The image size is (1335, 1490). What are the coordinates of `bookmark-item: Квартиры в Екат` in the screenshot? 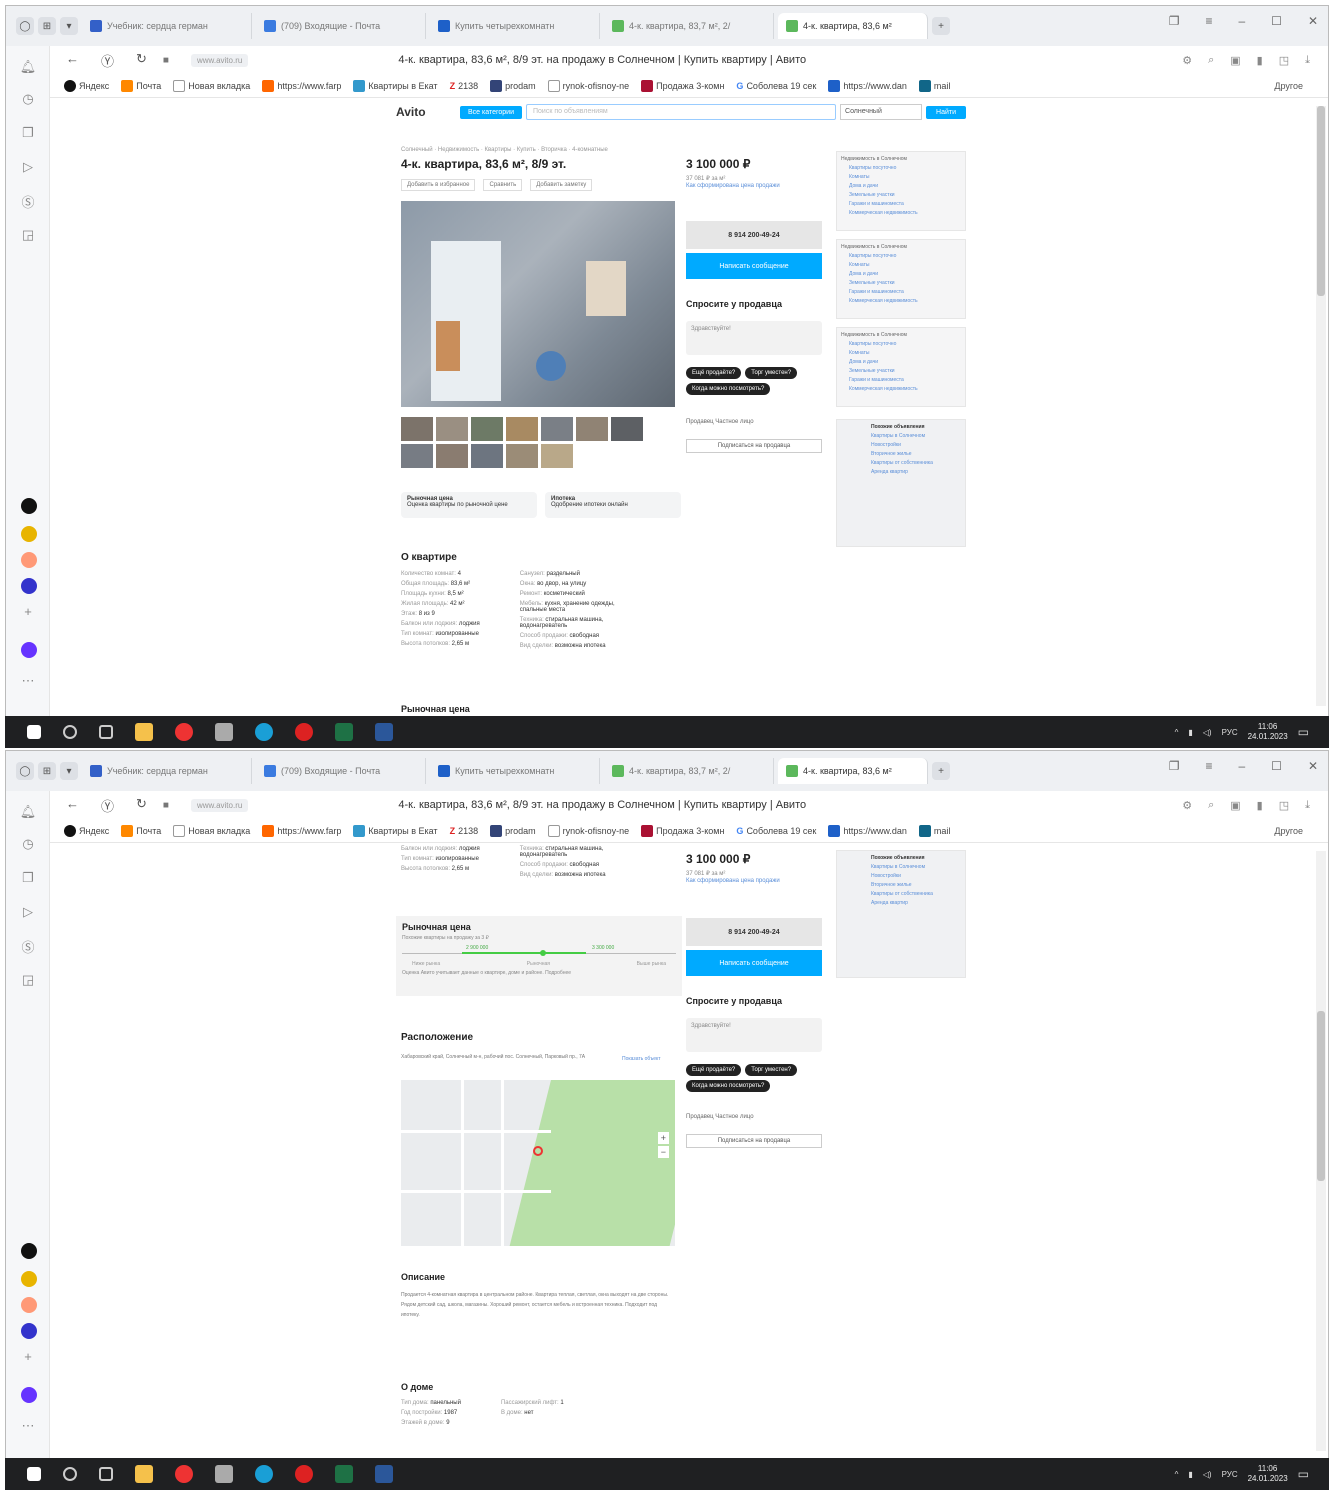 It's located at (395, 85).